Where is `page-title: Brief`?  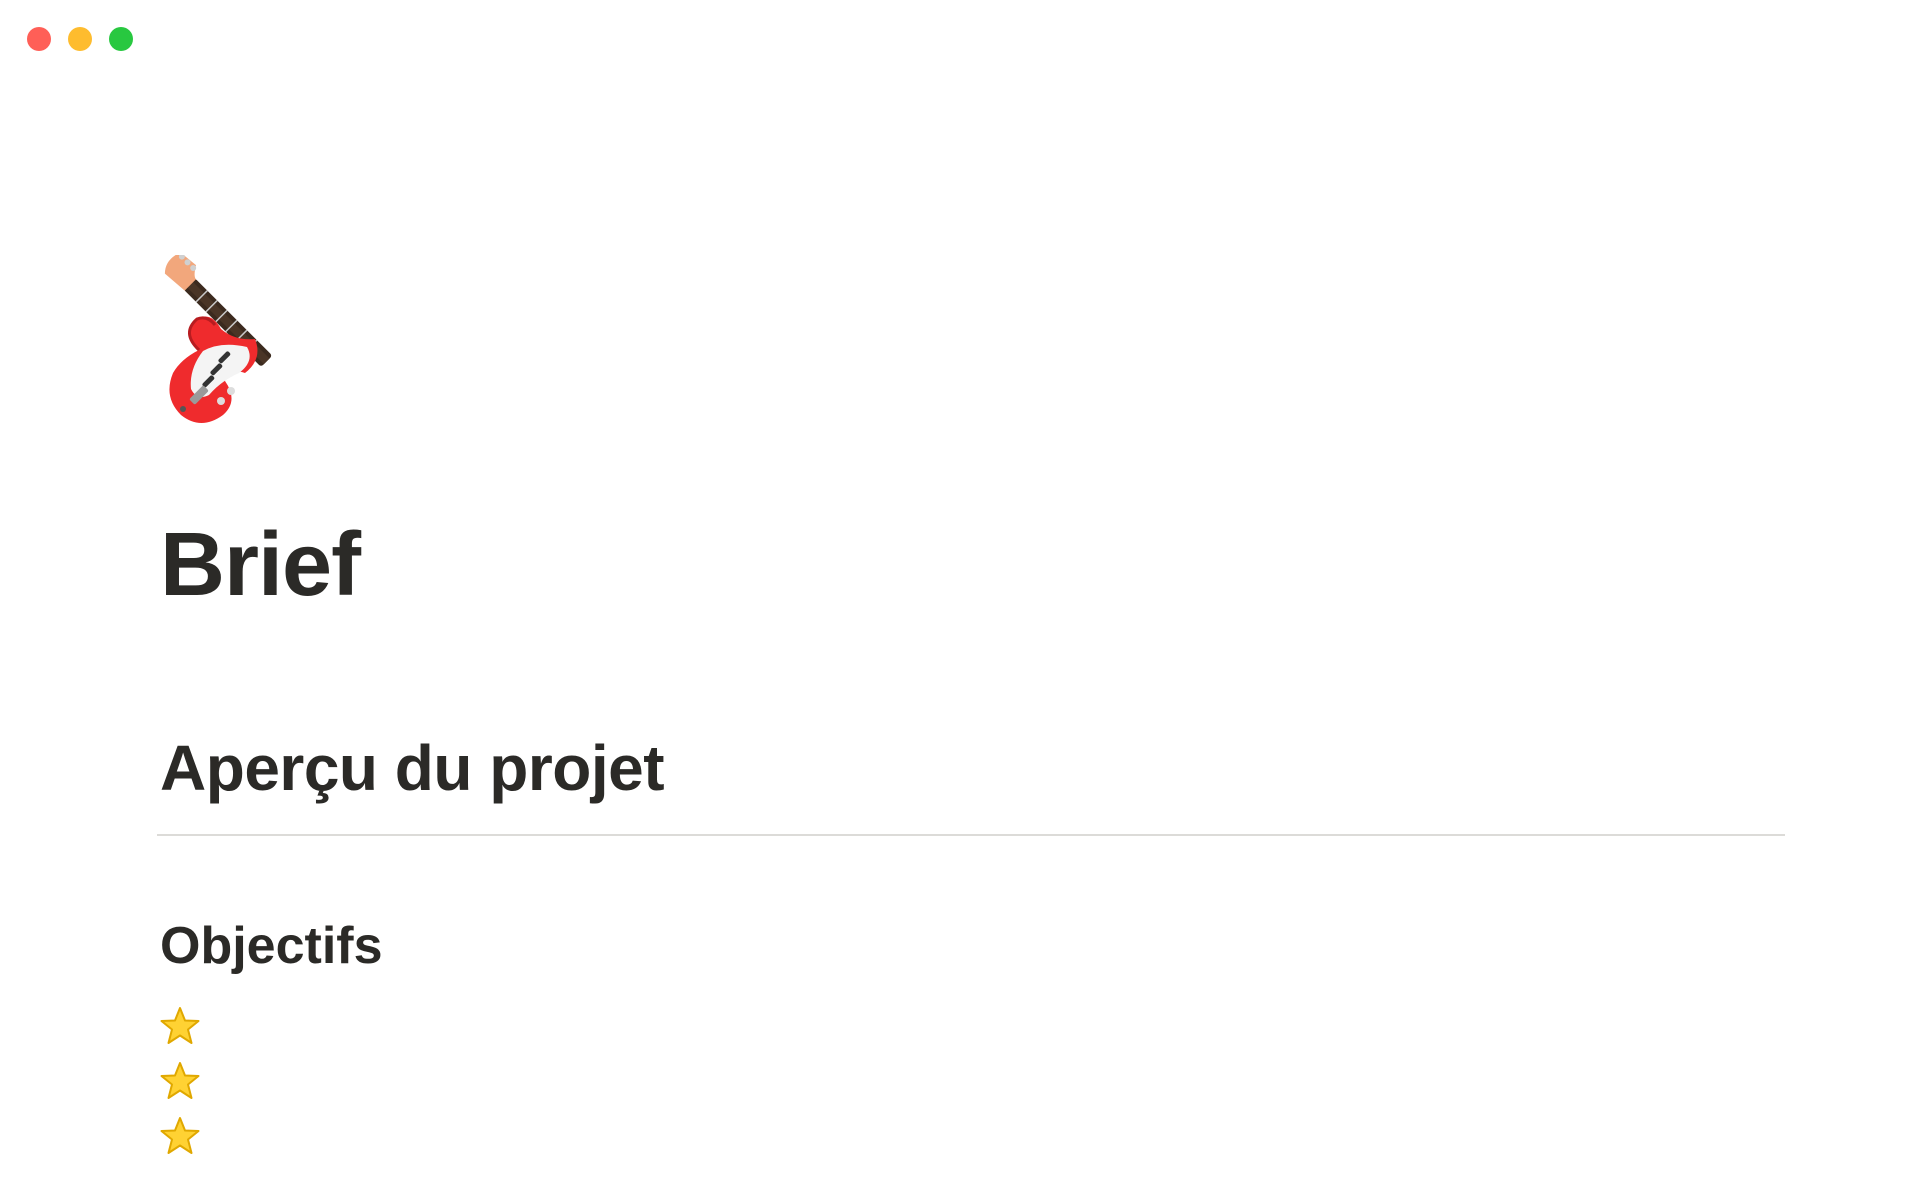
page-title: Brief is located at coordinates (972, 565).